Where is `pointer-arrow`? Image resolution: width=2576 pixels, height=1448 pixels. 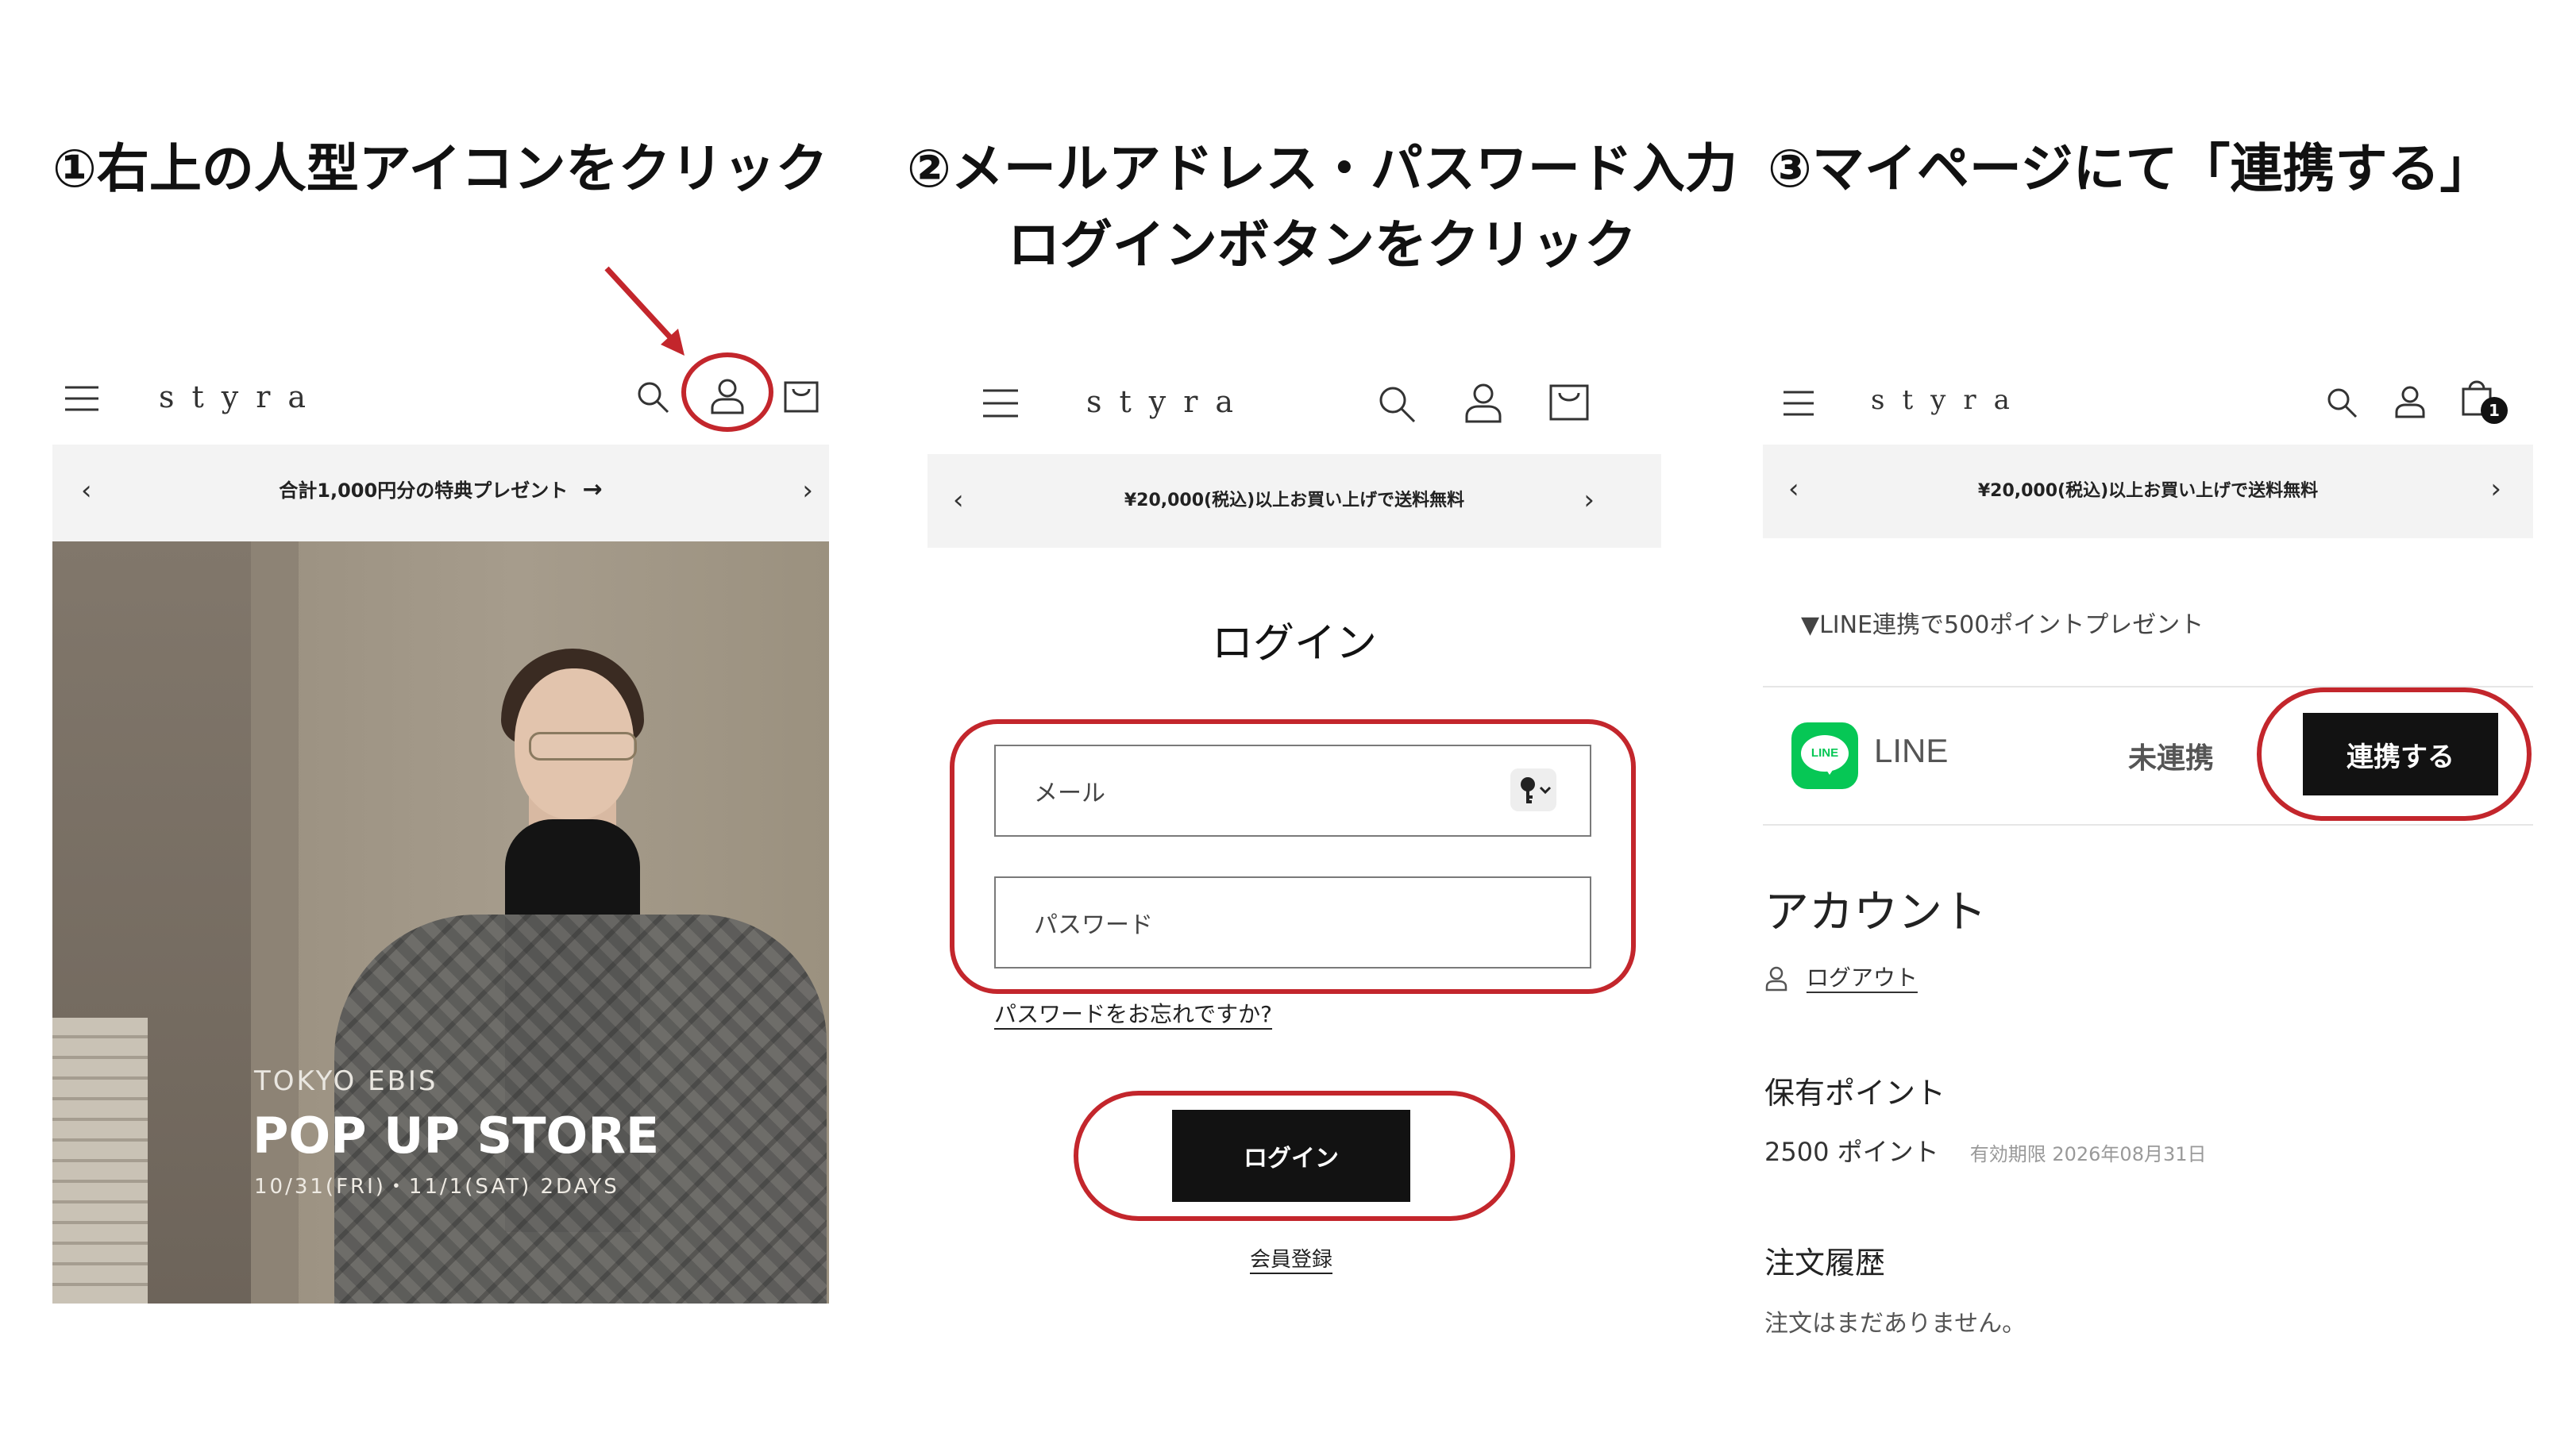
pointer-arrow is located at coordinates (644, 311).